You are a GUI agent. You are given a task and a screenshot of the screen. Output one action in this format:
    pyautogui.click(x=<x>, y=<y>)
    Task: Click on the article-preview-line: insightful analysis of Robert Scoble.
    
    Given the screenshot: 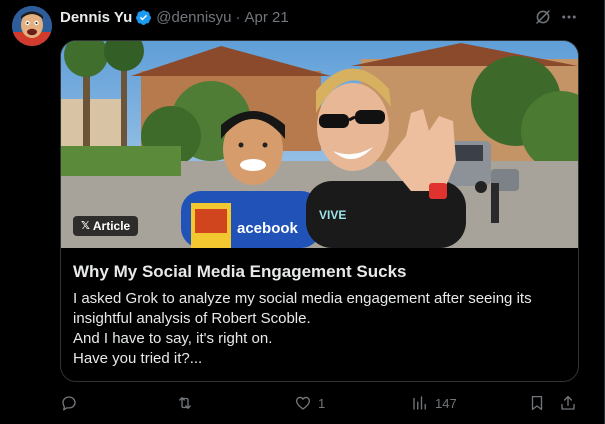 What is the action you would take?
    pyautogui.click(x=192, y=318)
    